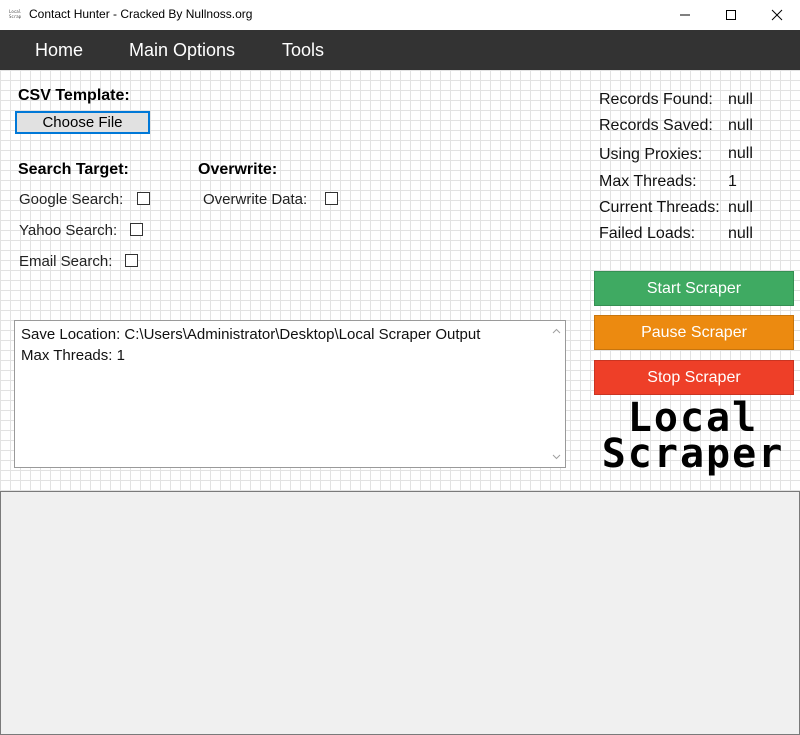  Describe the element at coordinates (182, 50) in the screenshot. I see `menu-main-options: Main Options` at that location.